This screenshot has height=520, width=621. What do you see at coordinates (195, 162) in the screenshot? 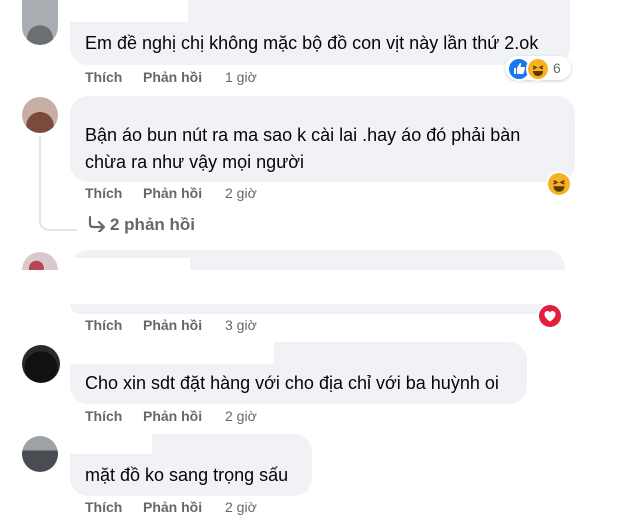
I see `comment-text-line-2: chừa ra như vậy mọi người` at bounding box center [195, 162].